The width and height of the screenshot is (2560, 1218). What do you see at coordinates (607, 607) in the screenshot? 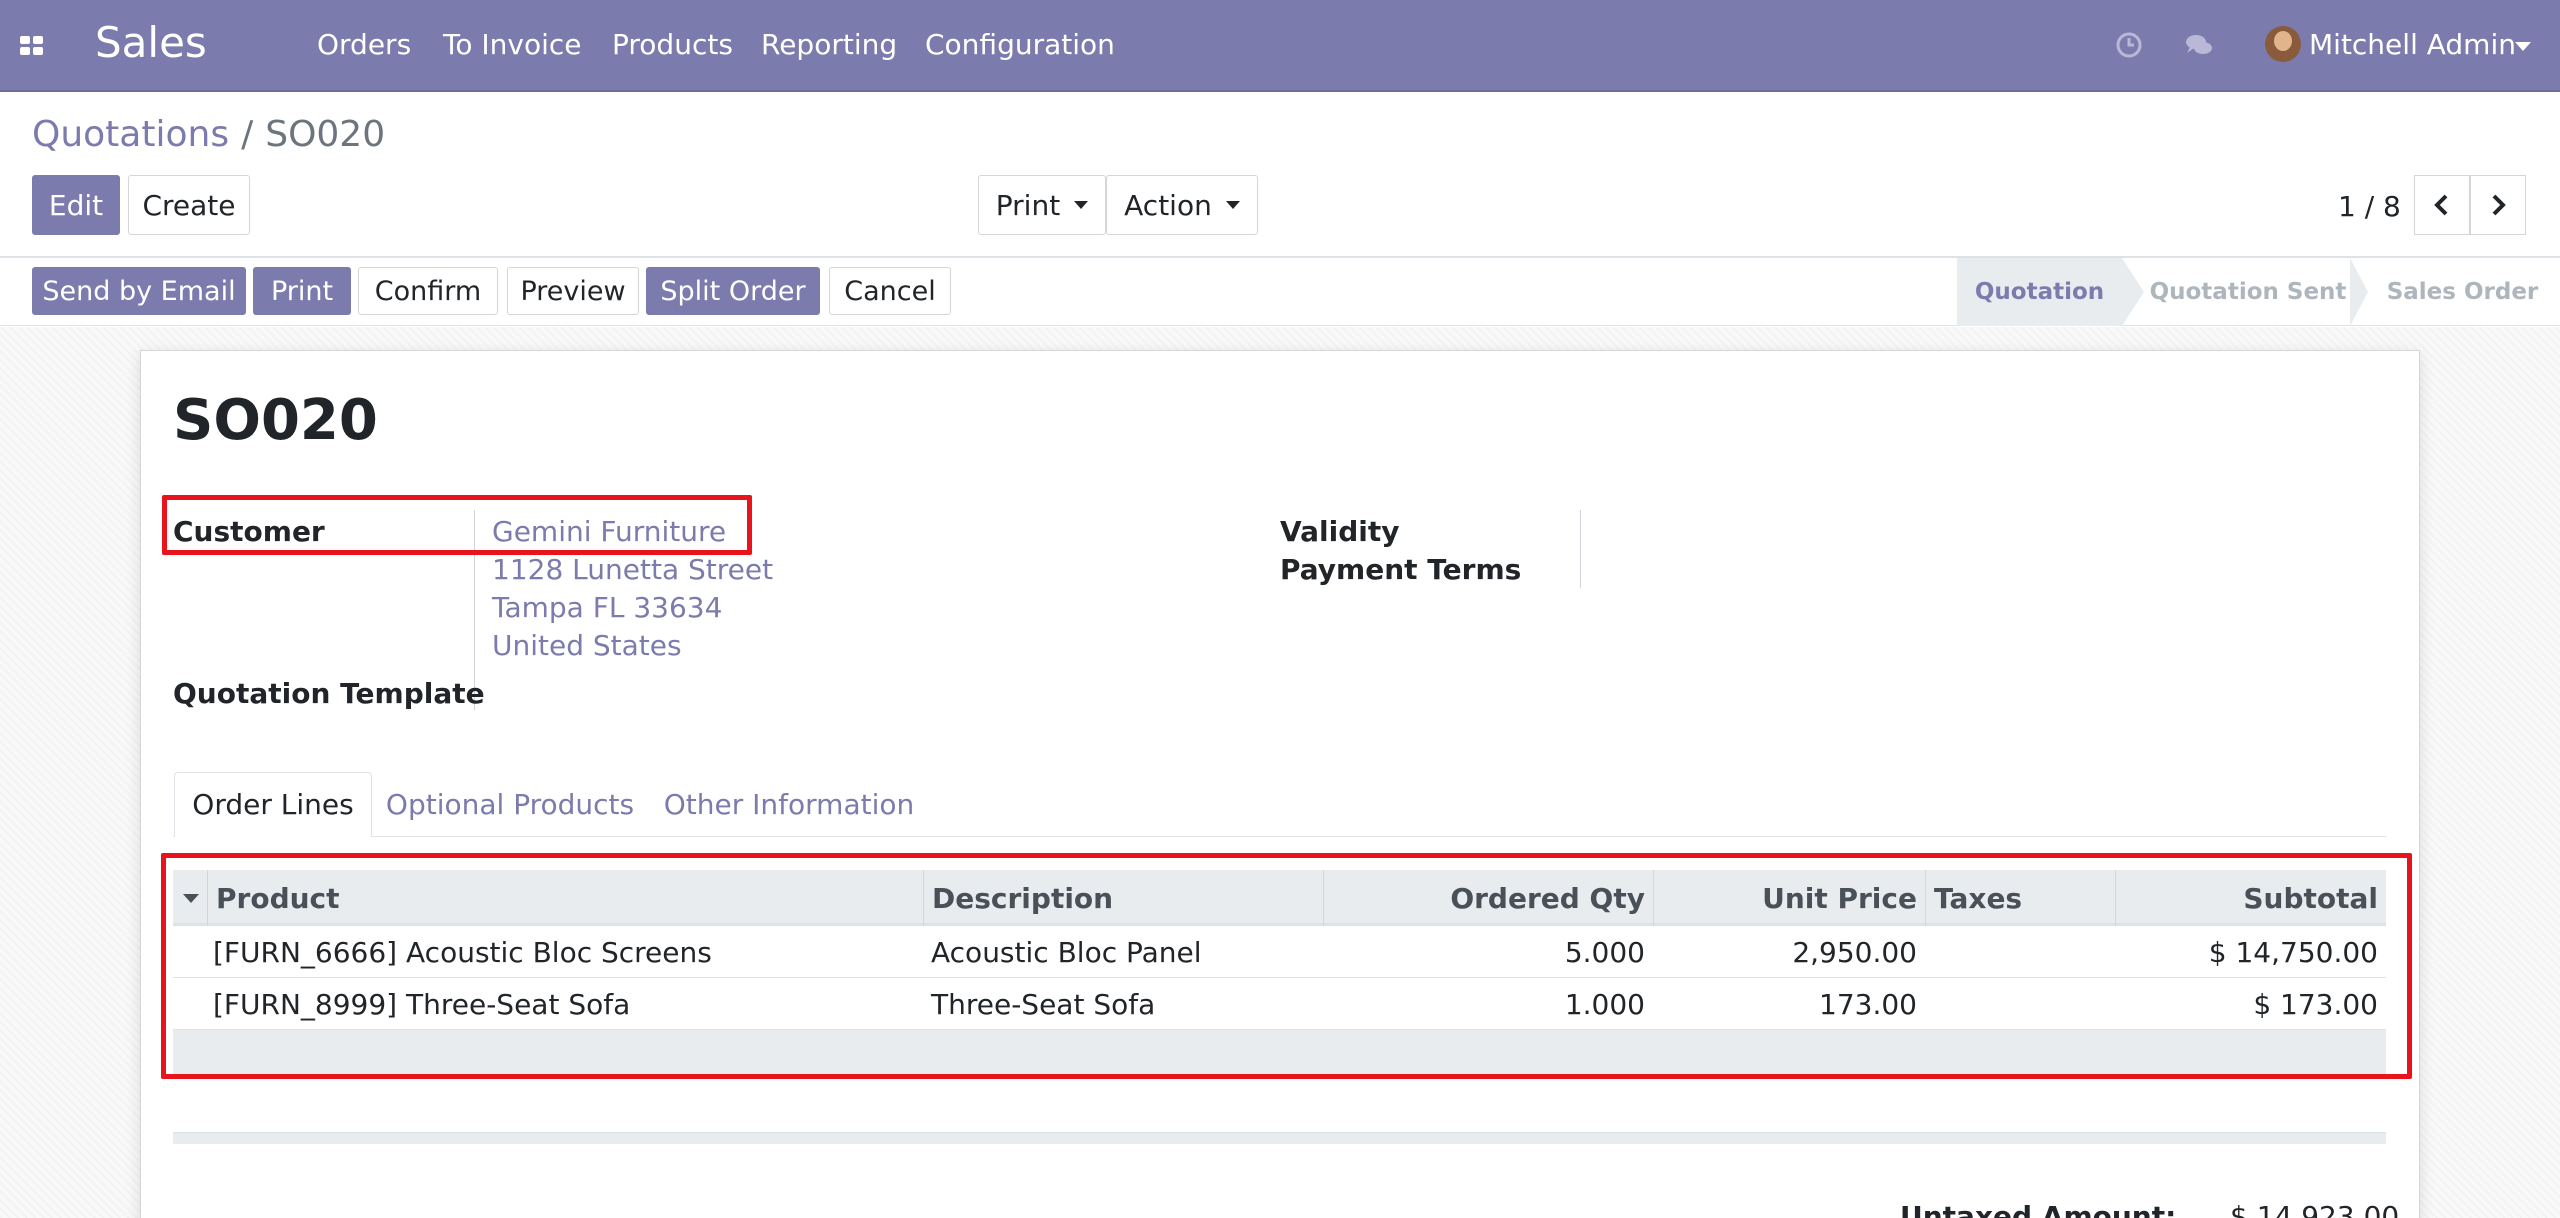
I see `customer-address-line-2: Tampa FL 33634` at bounding box center [607, 607].